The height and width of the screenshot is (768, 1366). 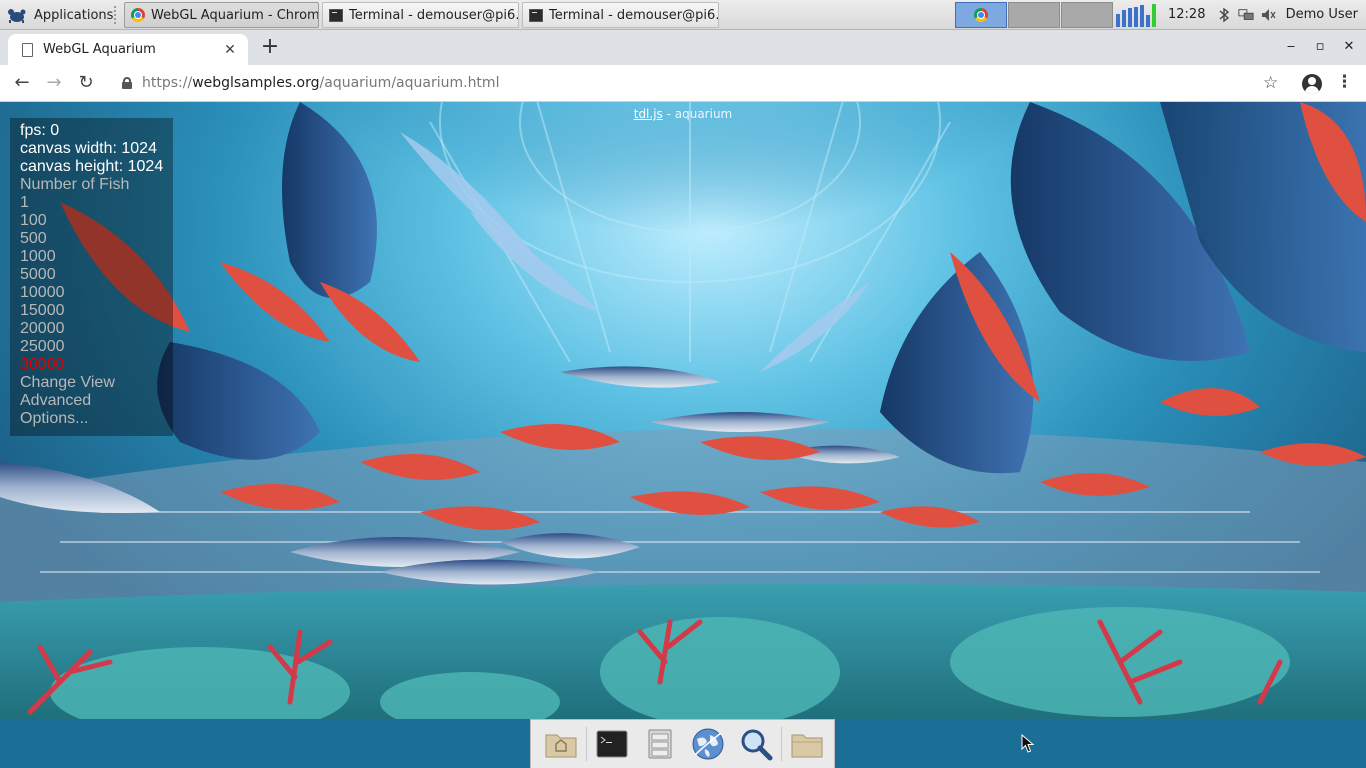 I want to click on minimize-button: ‒, so click(x=1291, y=47).